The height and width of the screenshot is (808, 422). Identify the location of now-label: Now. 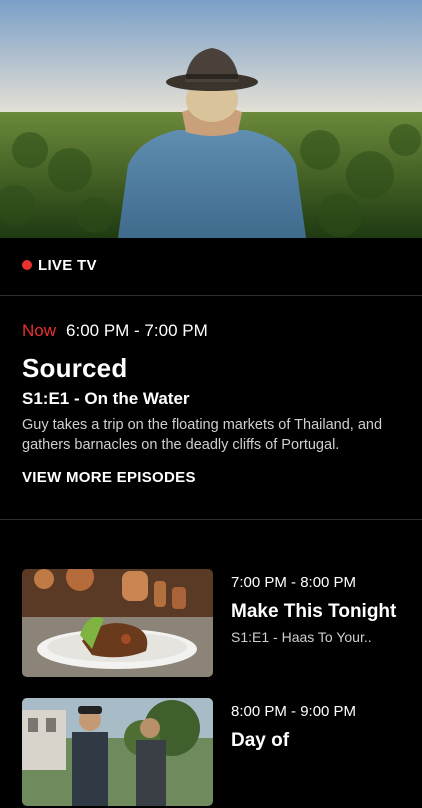
(39, 330).